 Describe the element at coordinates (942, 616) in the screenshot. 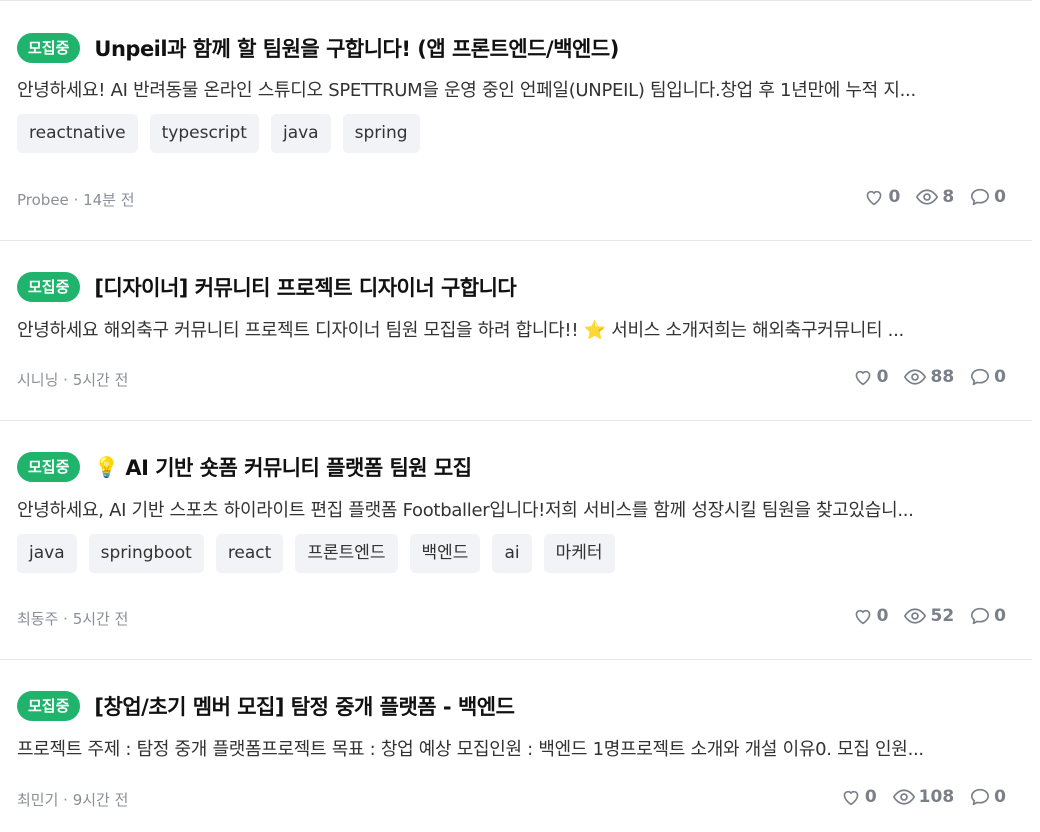

I see `view-count: 52` at that location.